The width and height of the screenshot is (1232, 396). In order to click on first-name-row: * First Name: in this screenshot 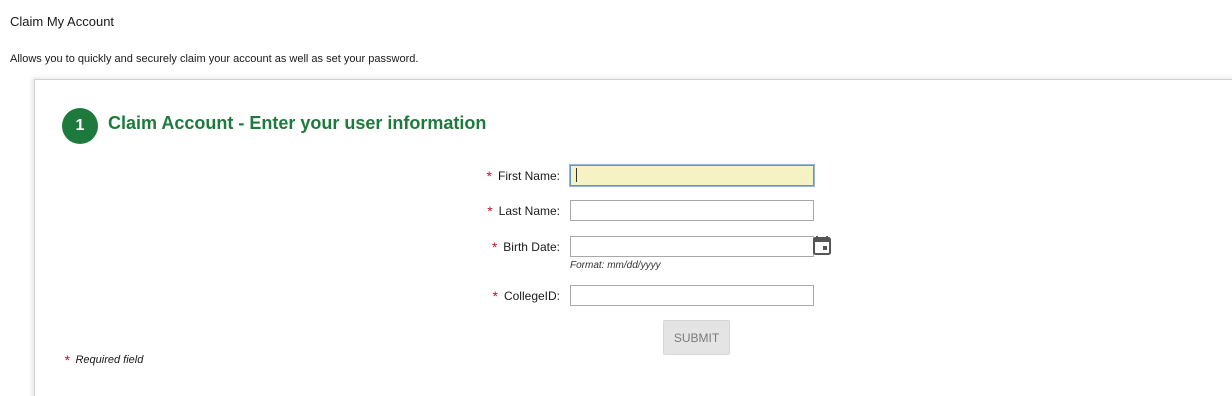, I will do `click(640, 176)`.